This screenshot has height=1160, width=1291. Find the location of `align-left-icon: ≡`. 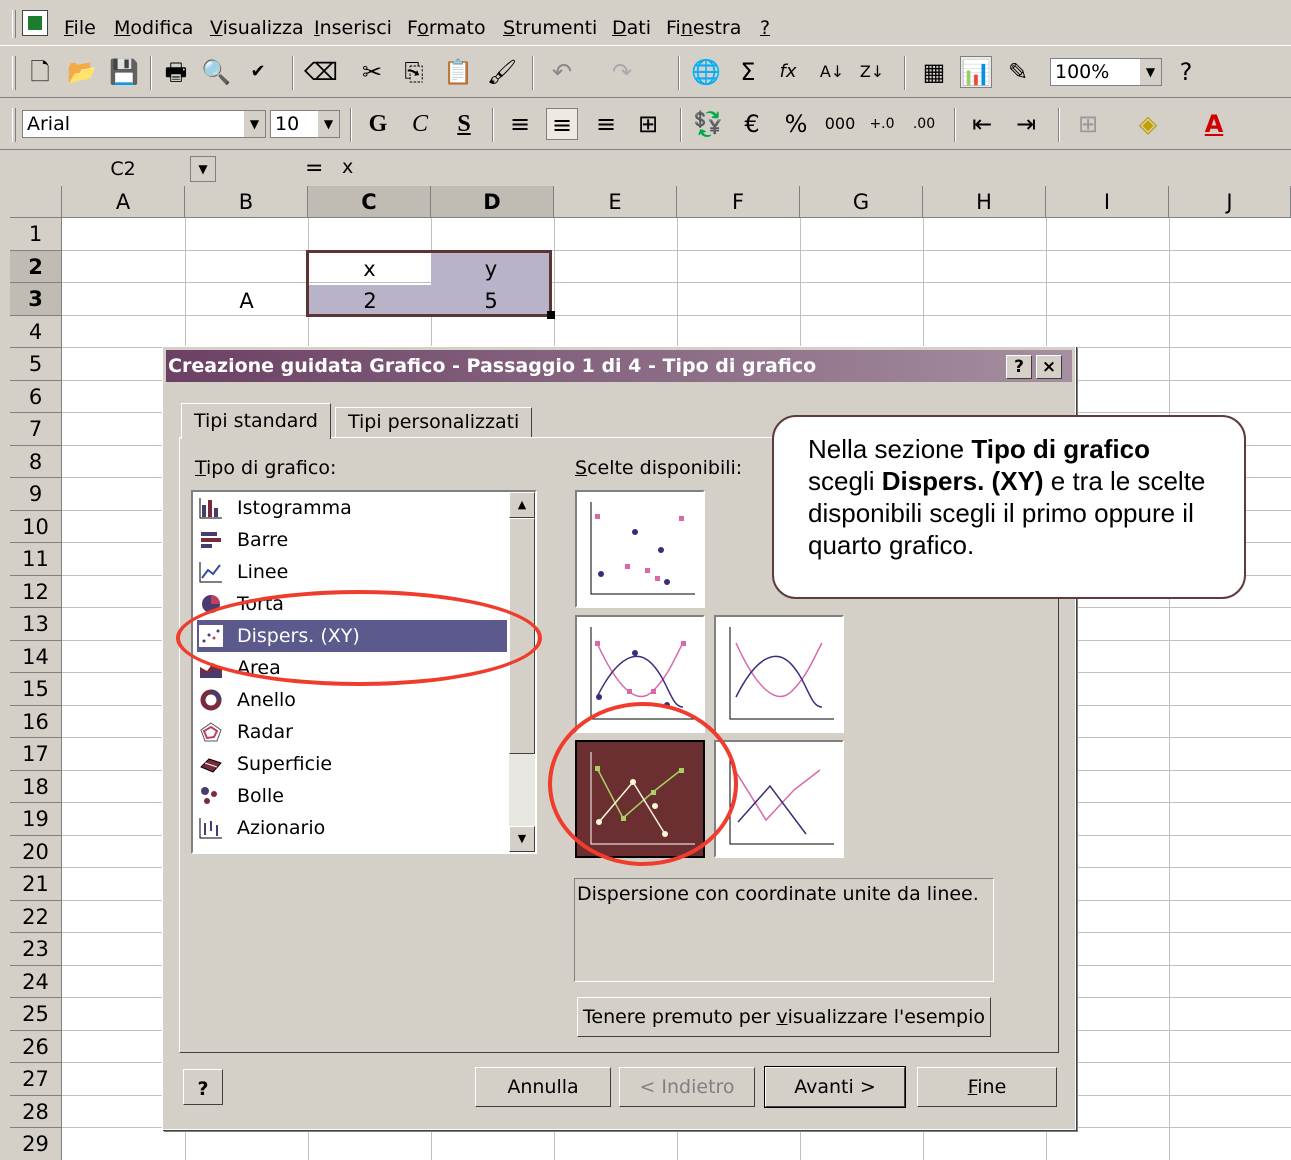

align-left-icon: ≡ is located at coordinates (520, 124).